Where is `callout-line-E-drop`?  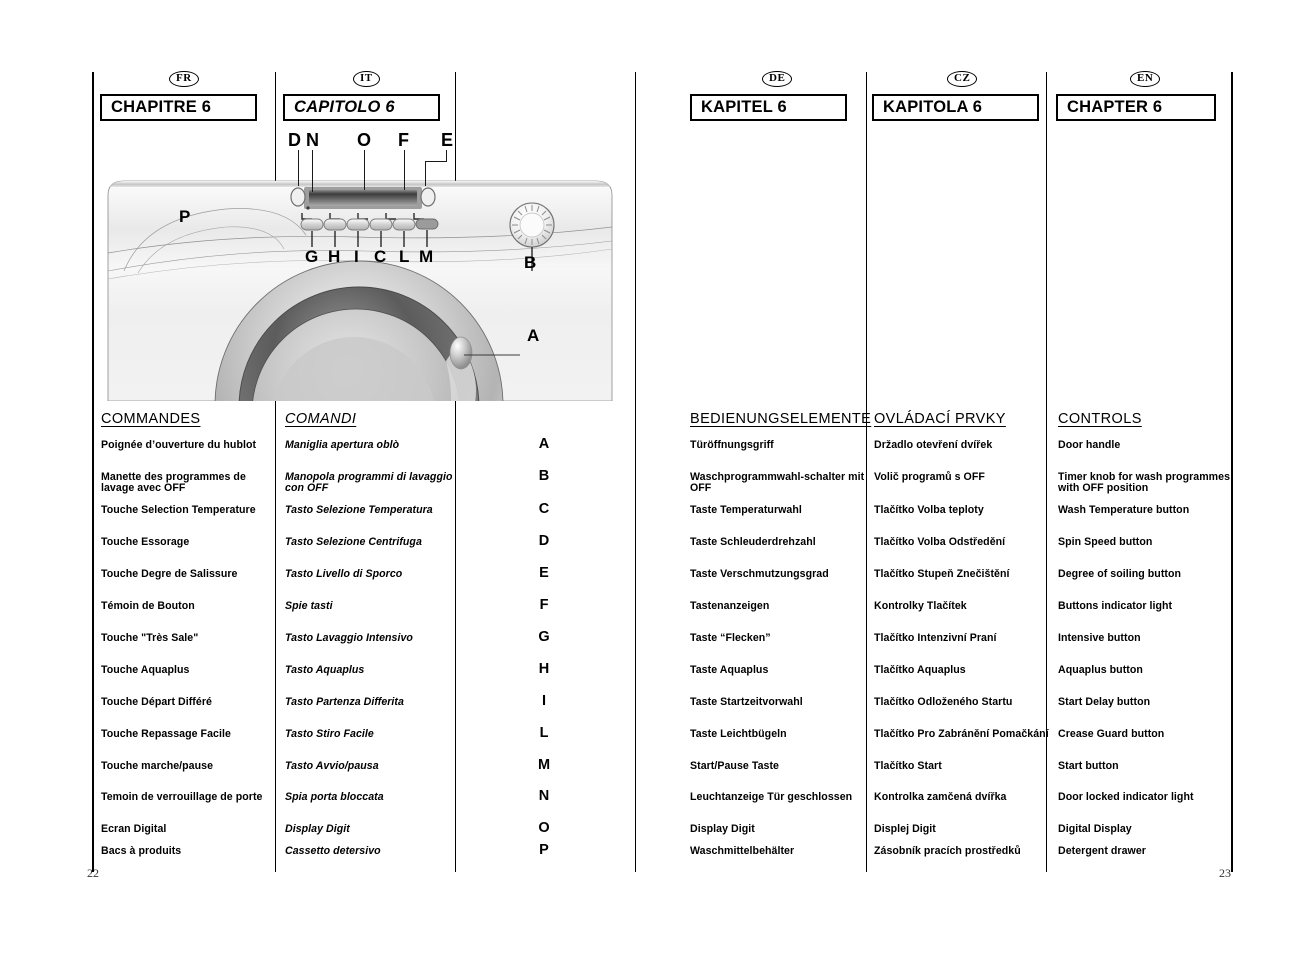 callout-line-E-drop is located at coordinates (426, 173).